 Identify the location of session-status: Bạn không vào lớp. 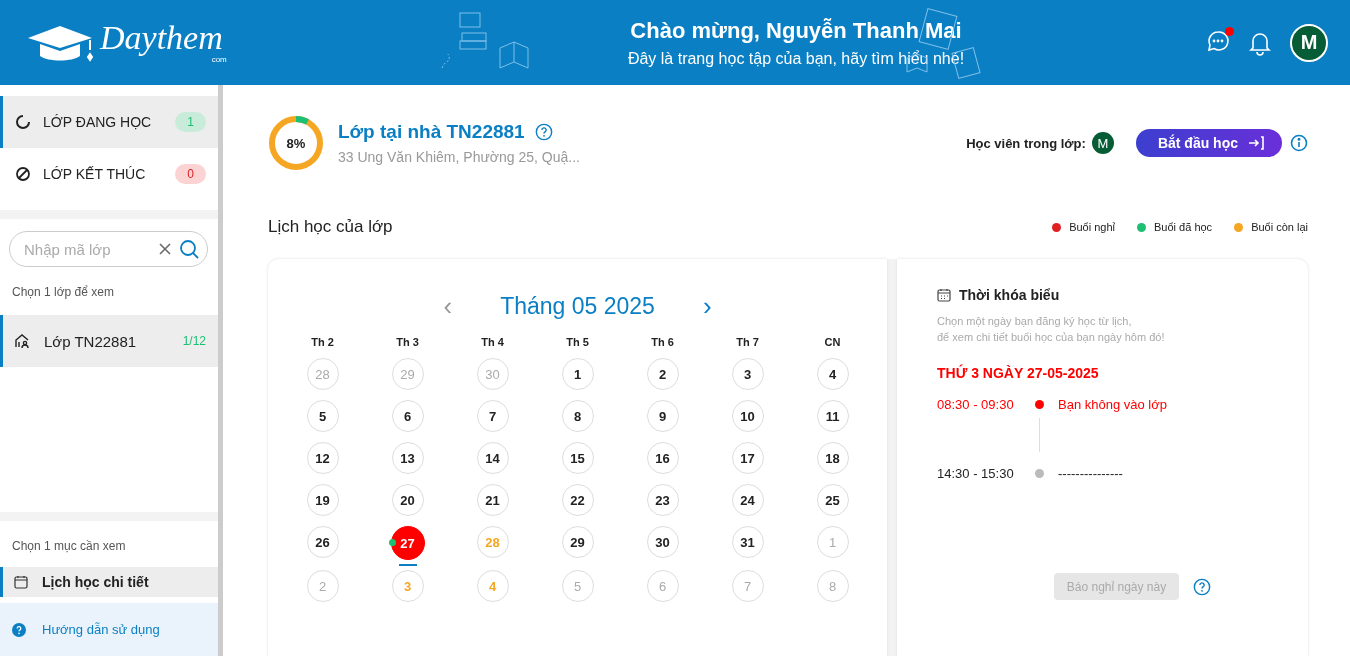
(1112, 404).